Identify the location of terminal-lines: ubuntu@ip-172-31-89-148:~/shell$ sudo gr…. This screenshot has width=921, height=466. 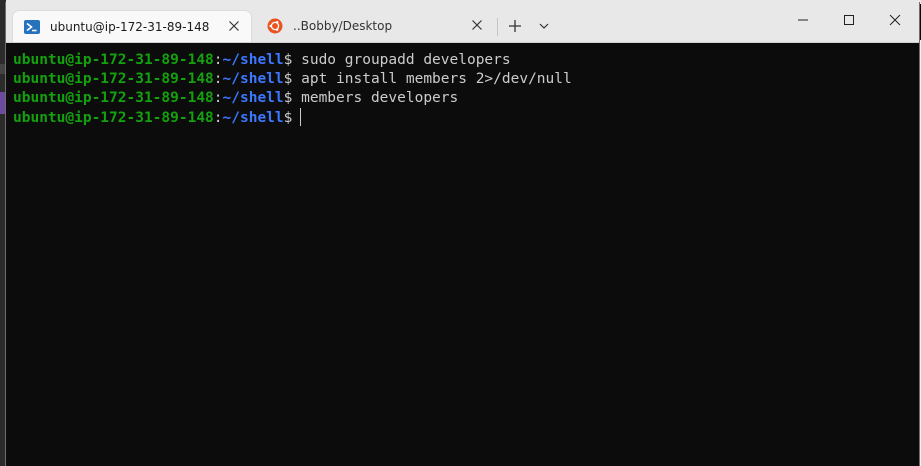
(292, 89).